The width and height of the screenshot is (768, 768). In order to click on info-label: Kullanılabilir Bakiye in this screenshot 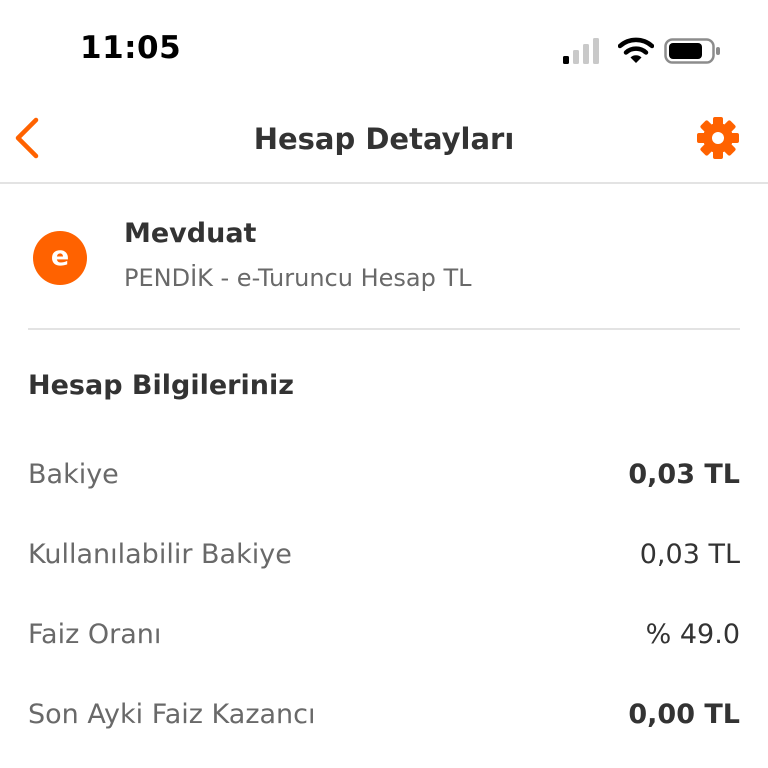, I will do `click(160, 554)`.